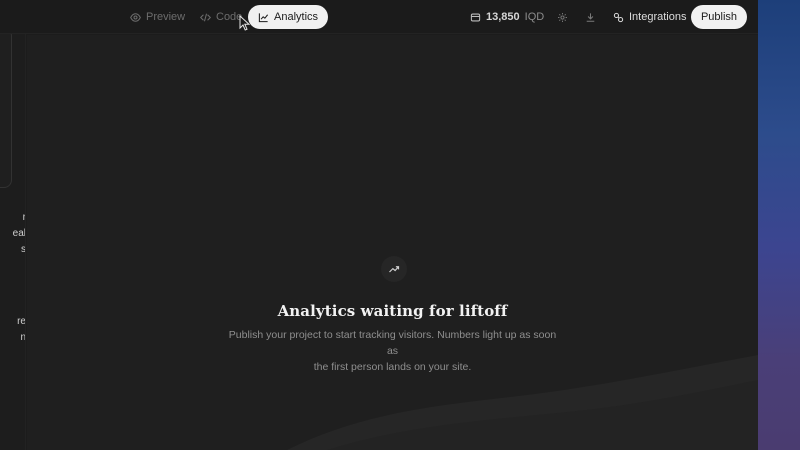 This screenshot has width=800, height=450. I want to click on chat-text-fragment: r eal s, so click(13, 234).